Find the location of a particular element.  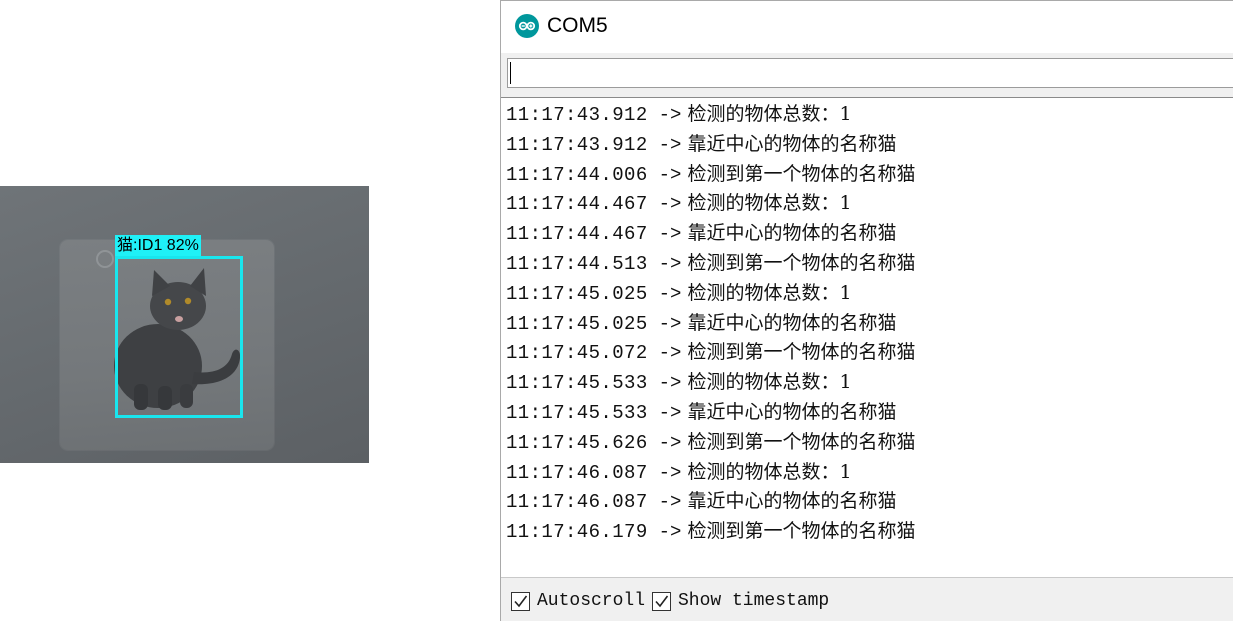

send-input is located at coordinates (870, 73).